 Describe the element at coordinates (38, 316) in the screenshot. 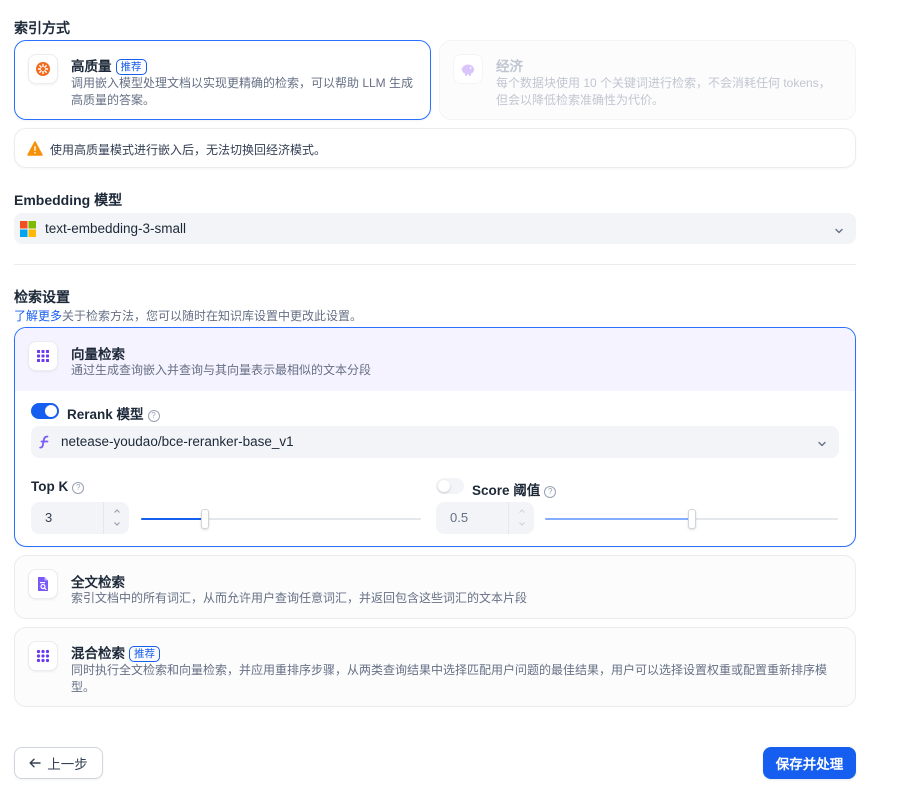

I see `learn-more-link: 了解更多` at that location.